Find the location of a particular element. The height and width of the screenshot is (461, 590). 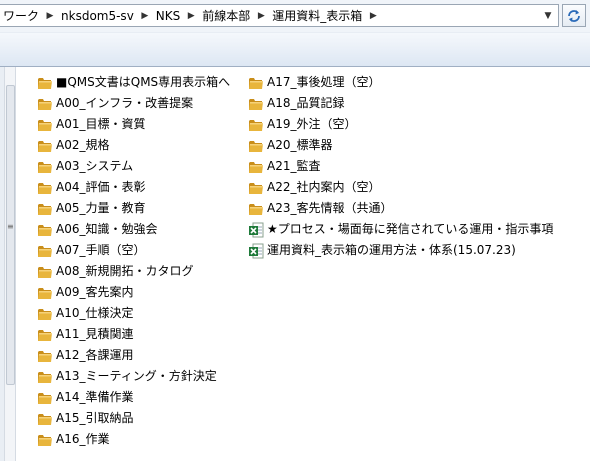

folder-item: A06_知識・勉強会 is located at coordinates (133, 229).